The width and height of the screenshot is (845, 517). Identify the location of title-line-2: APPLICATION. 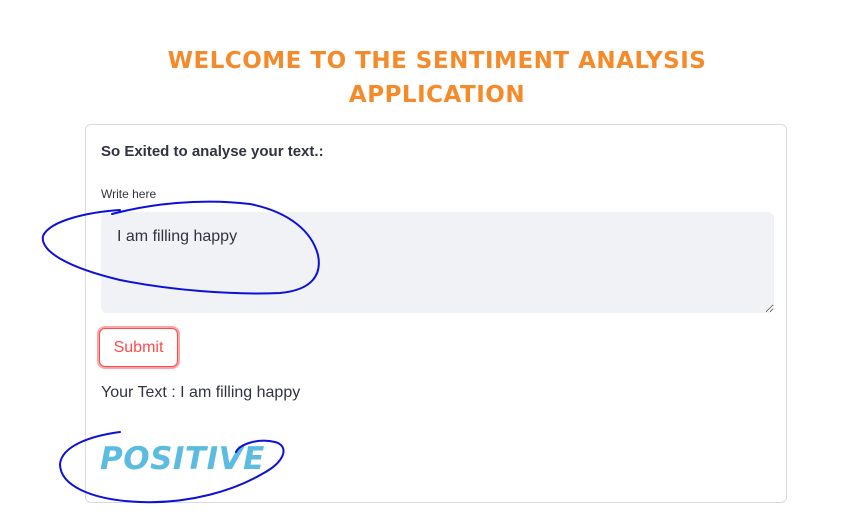
(437, 95).